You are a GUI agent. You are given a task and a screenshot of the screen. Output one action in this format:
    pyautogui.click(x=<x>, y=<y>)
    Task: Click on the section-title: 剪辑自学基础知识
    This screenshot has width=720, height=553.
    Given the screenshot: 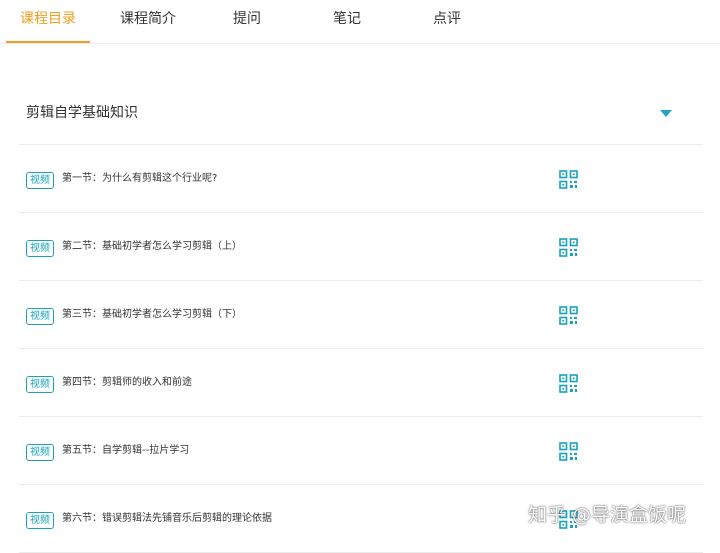 What is the action you would take?
    pyautogui.click(x=82, y=113)
    